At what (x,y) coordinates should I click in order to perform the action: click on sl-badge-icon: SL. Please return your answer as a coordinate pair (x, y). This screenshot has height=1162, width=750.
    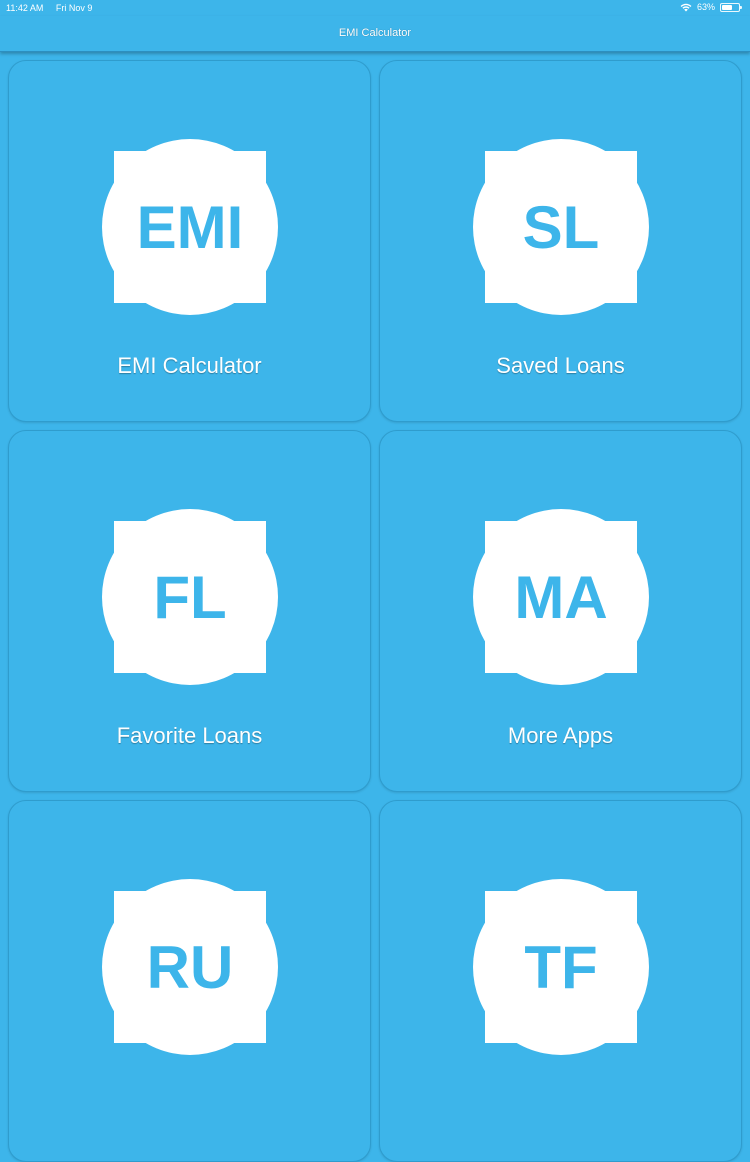
    Looking at the image, I should click on (561, 227).